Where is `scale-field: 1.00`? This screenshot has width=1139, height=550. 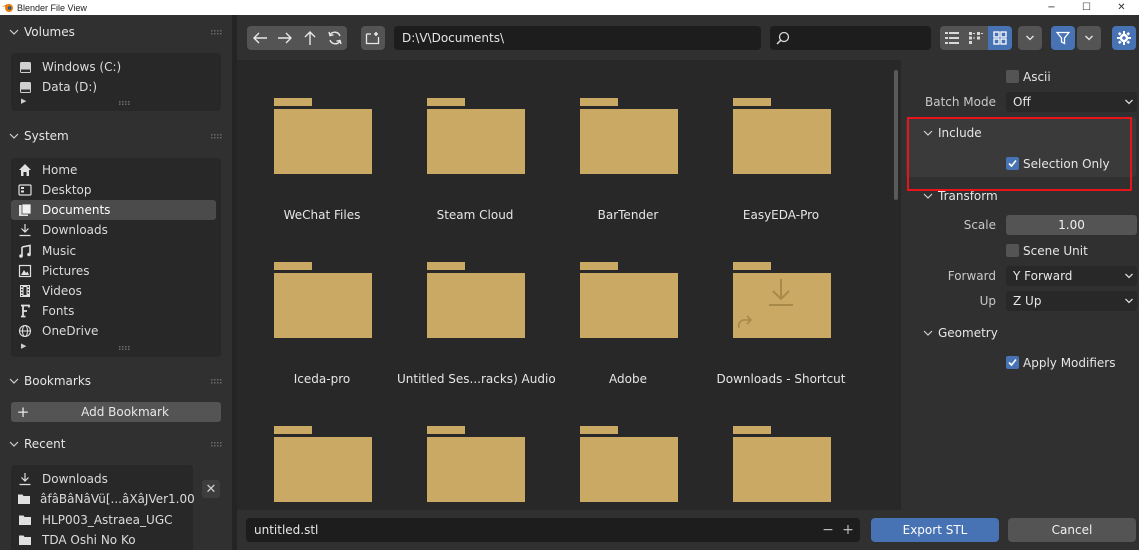 scale-field: 1.00 is located at coordinates (1071, 225).